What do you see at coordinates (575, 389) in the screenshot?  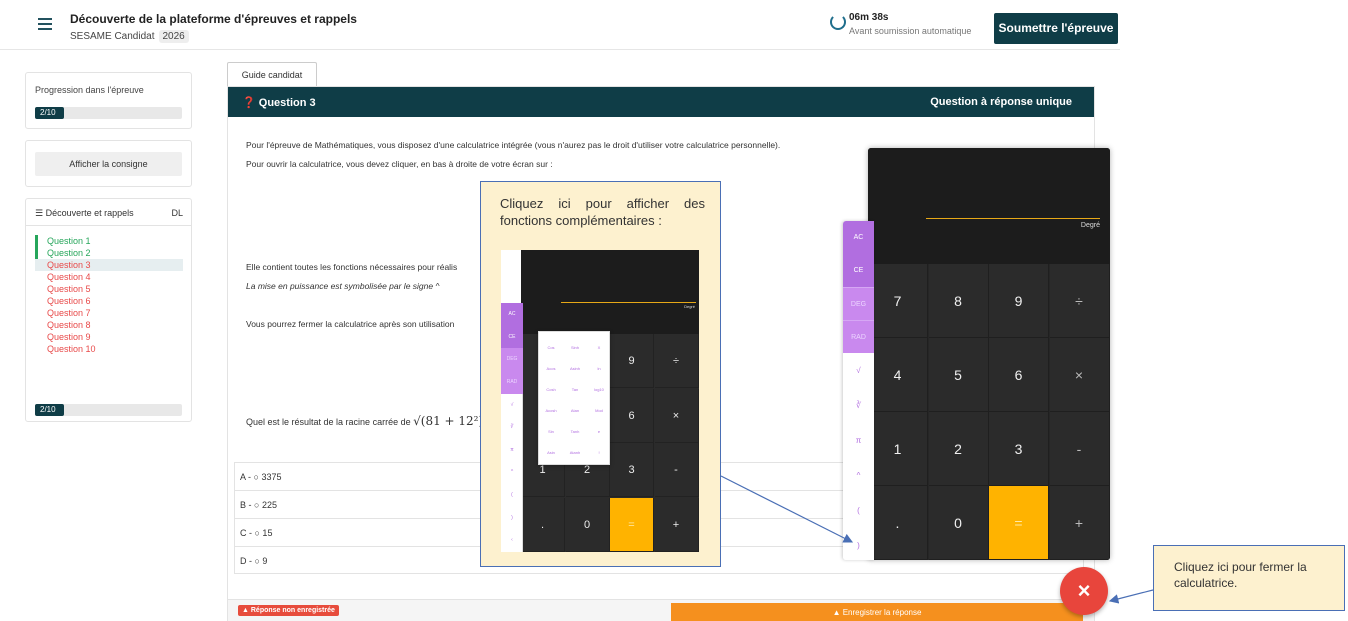 I see `function-key: Tan` at bounding box center [575, 389].